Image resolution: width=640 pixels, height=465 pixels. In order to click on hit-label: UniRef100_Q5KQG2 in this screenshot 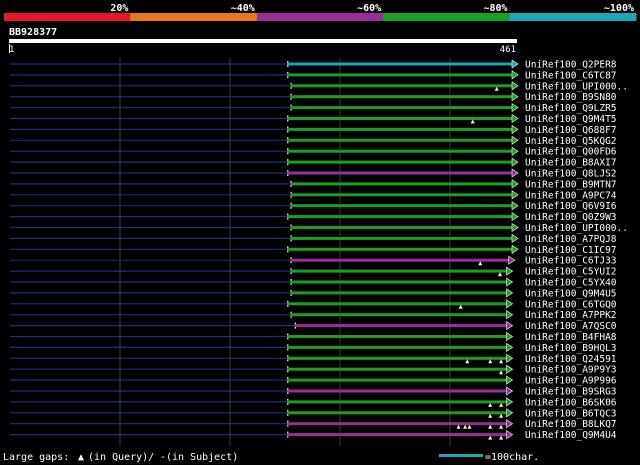, I will do `click(571, 141)`.